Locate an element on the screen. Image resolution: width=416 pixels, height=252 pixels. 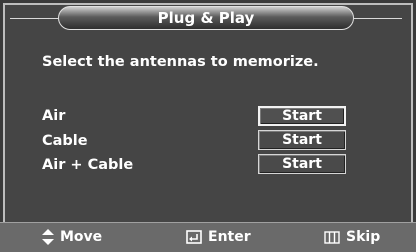
footer-move: Move is located at coordinates (72, 237).